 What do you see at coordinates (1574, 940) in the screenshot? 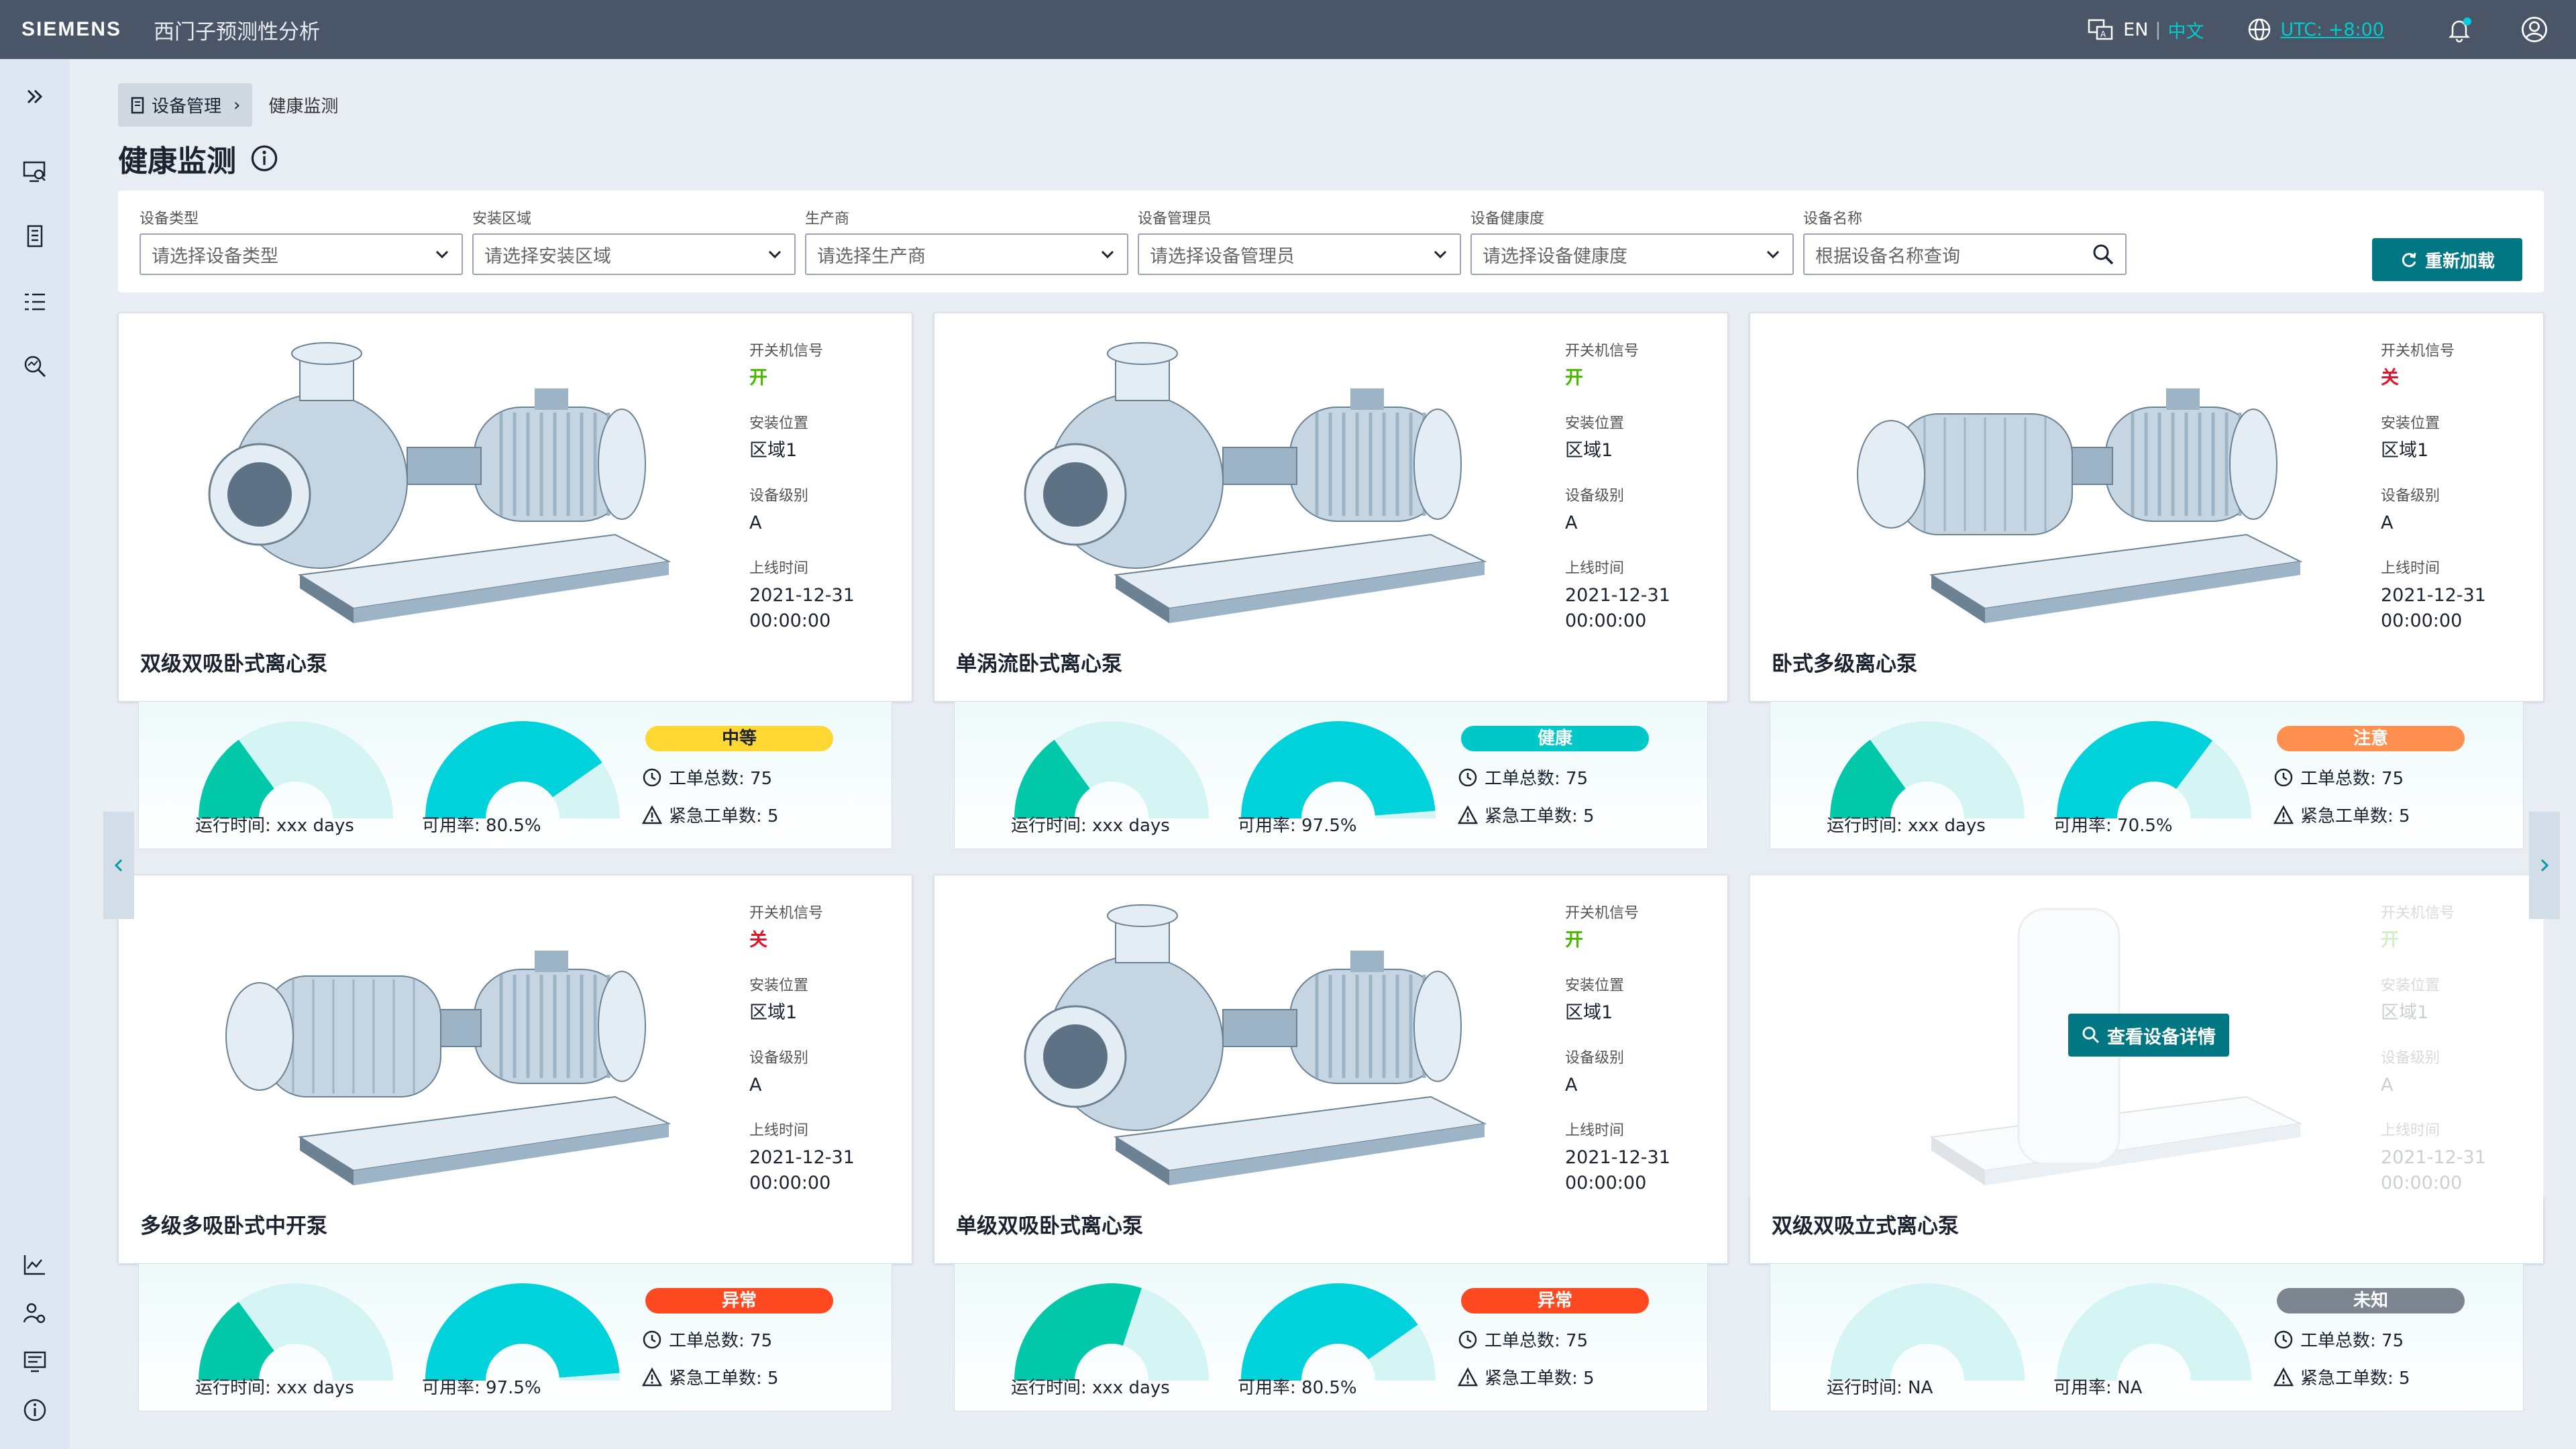
I see `signal-value: 开` at bounding box center [1574, 940].